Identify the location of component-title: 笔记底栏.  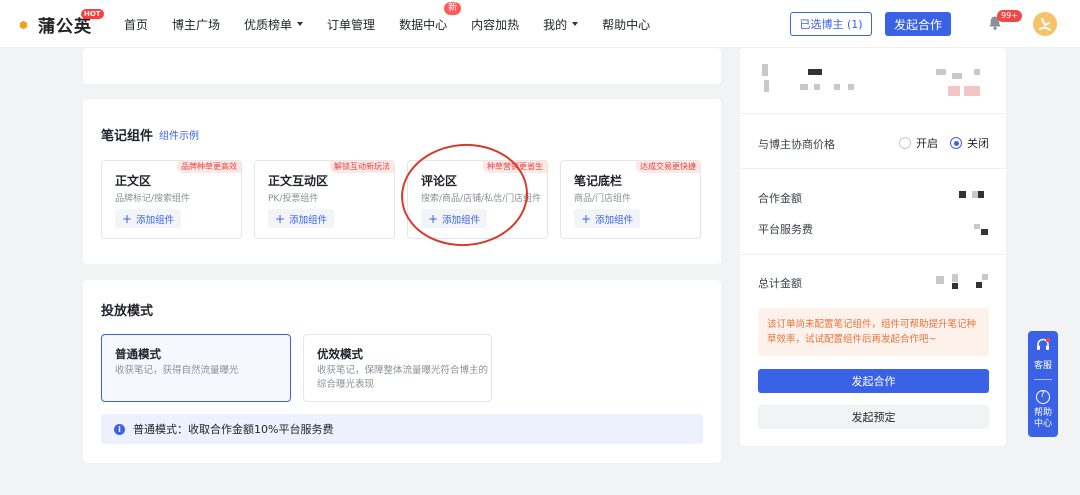
(598, 181).